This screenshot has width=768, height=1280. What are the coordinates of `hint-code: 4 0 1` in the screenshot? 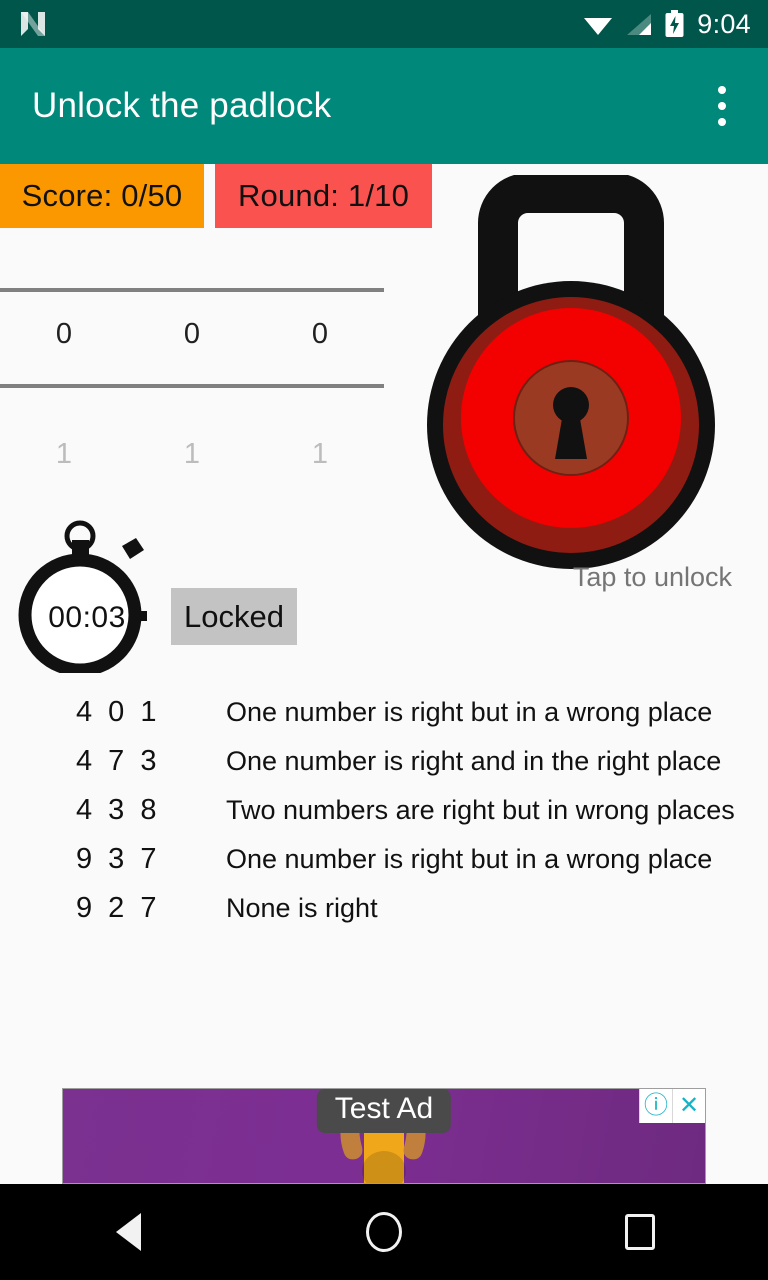 It's located at (118, 712).